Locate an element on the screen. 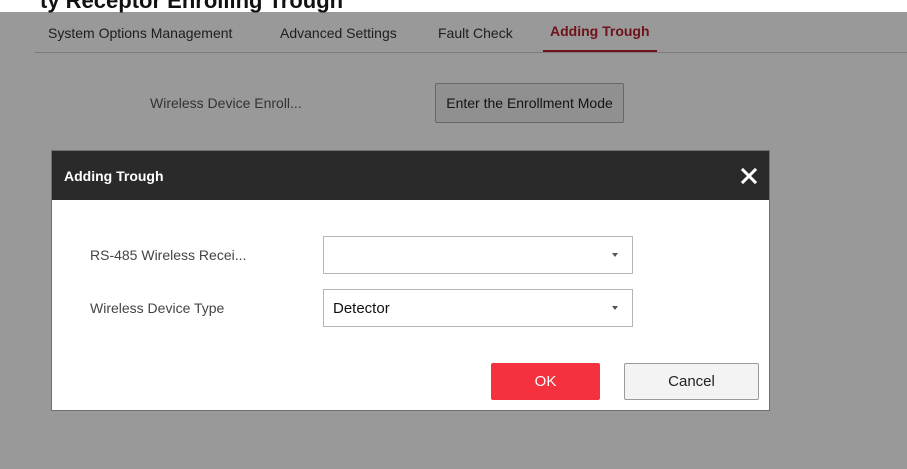  cancel-button: Cancel is located at coordinates (691, 381).